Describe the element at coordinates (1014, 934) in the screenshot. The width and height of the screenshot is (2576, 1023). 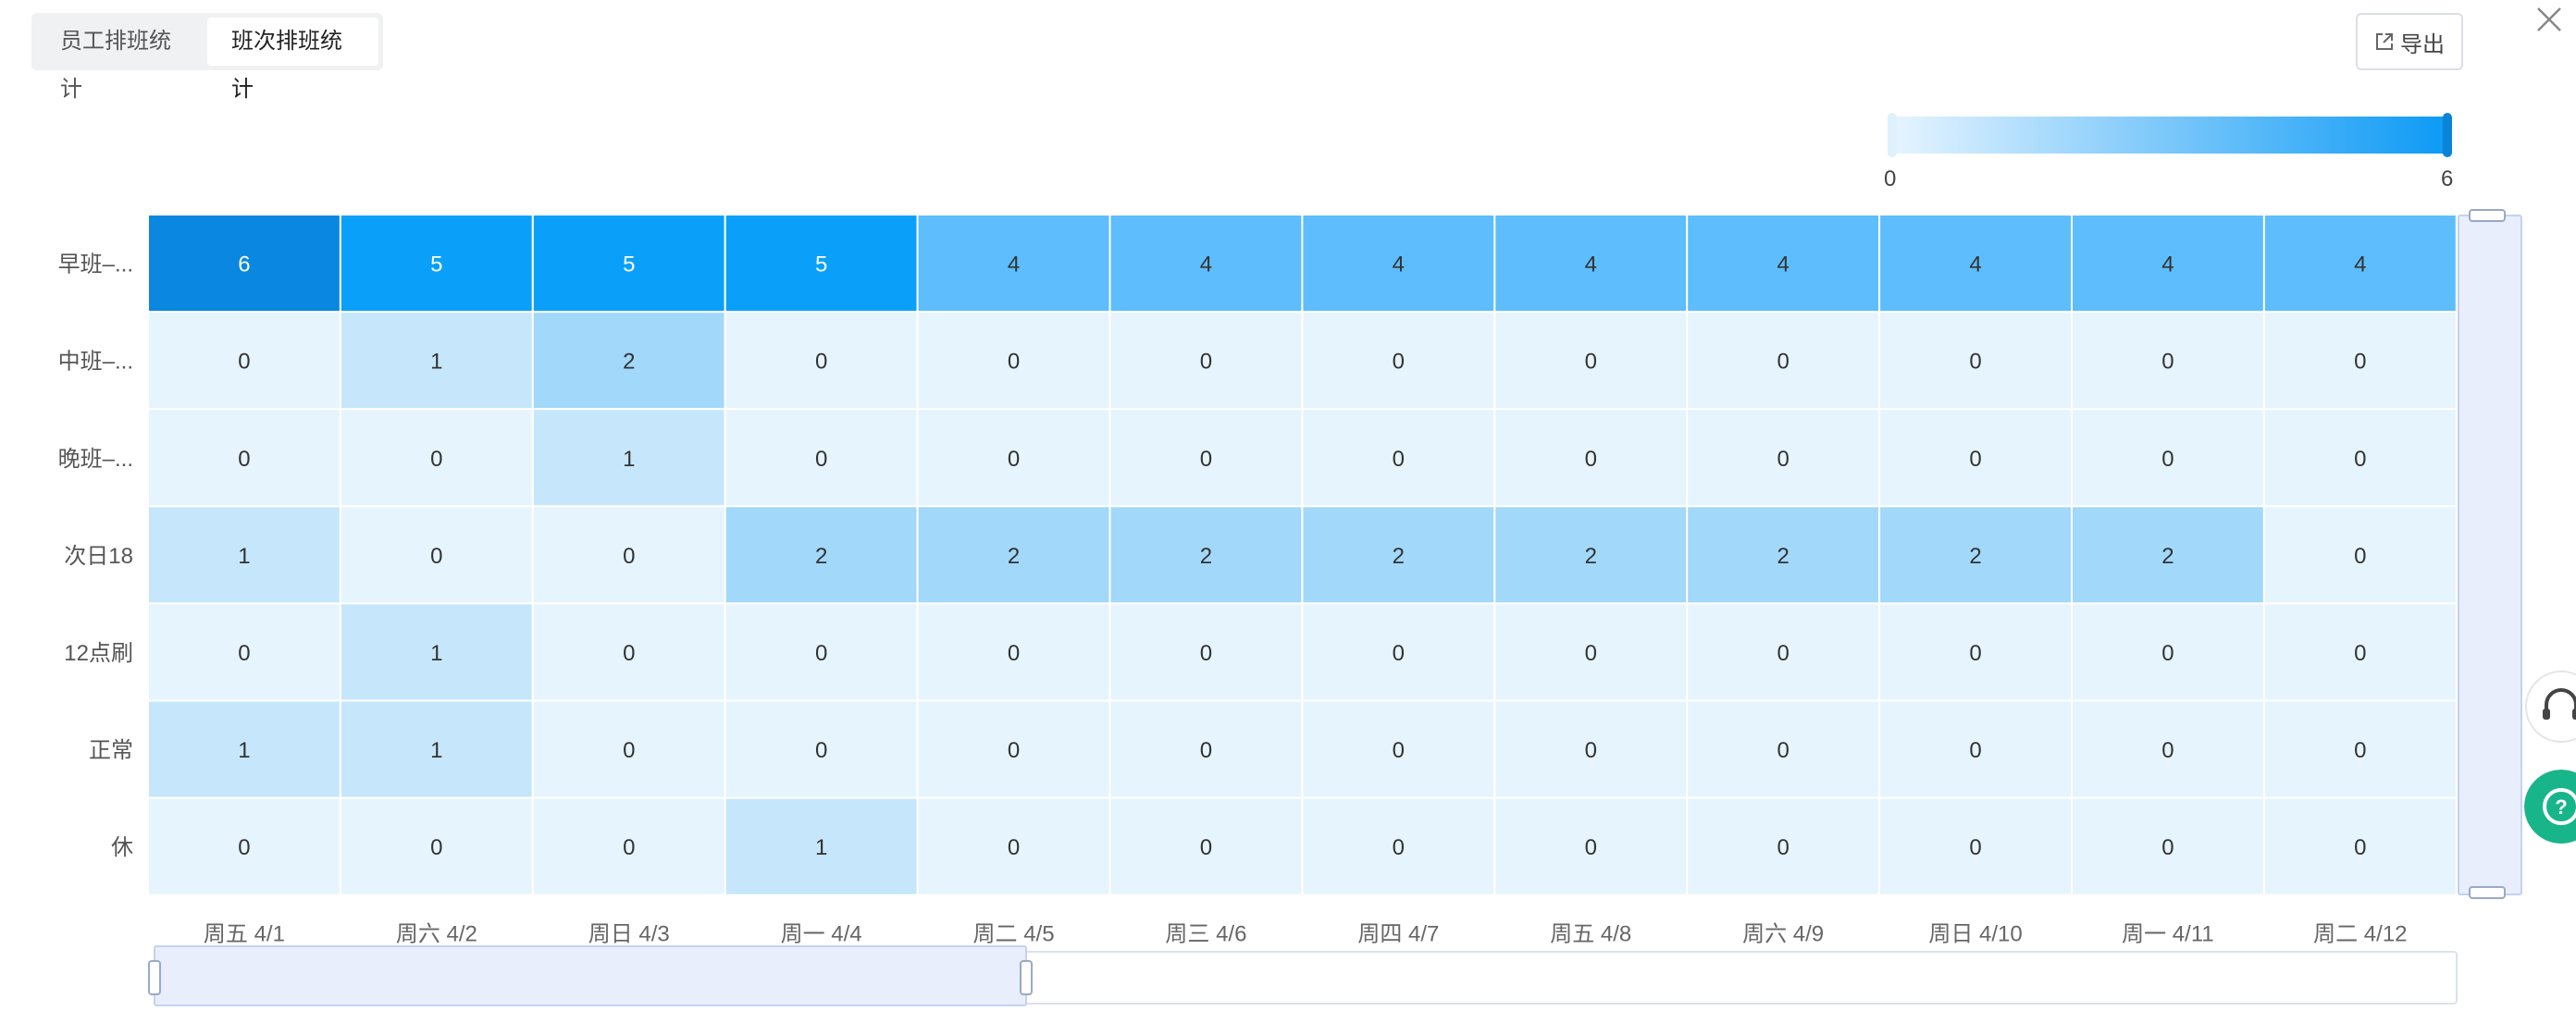
I see `x-axis-tick-label: 周二 4/5` at that location.